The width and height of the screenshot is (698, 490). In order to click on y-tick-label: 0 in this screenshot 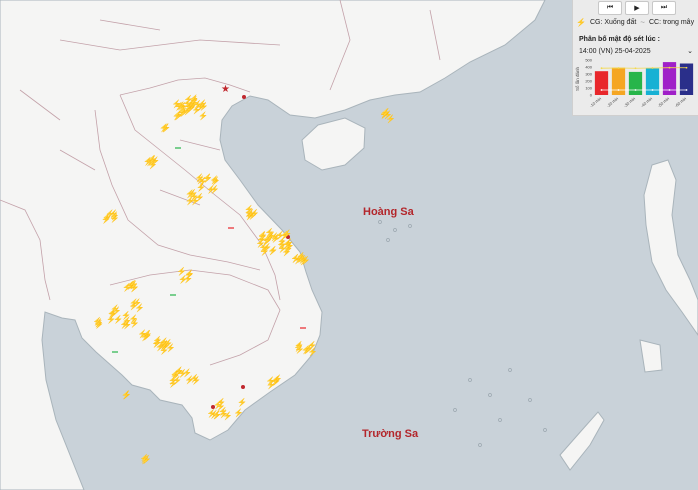, I will do `click(591, 95)`.